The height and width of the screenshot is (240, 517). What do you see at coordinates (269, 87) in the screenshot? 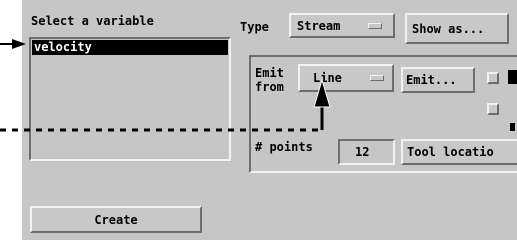
I see `emit-from-label-line2: from` at bounding box center [269, 87].